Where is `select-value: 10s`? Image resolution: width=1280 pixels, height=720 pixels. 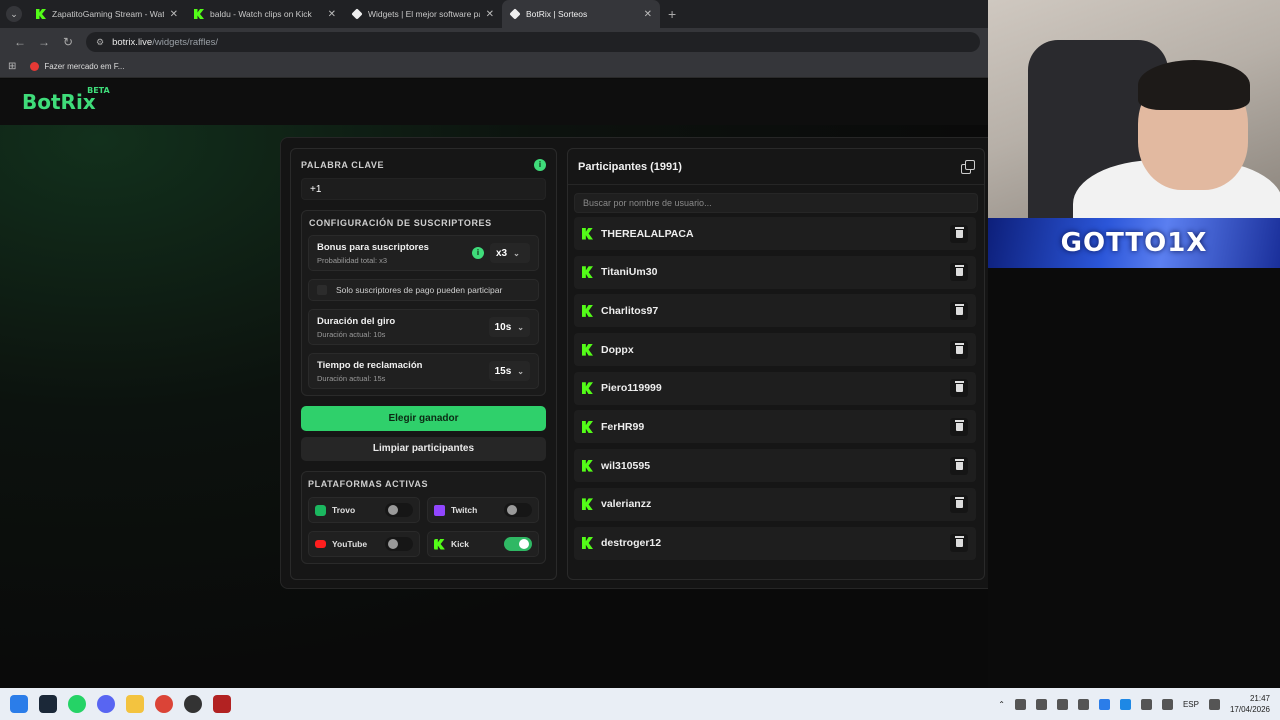
select-value: 10s is located at coordinates (503, 327).